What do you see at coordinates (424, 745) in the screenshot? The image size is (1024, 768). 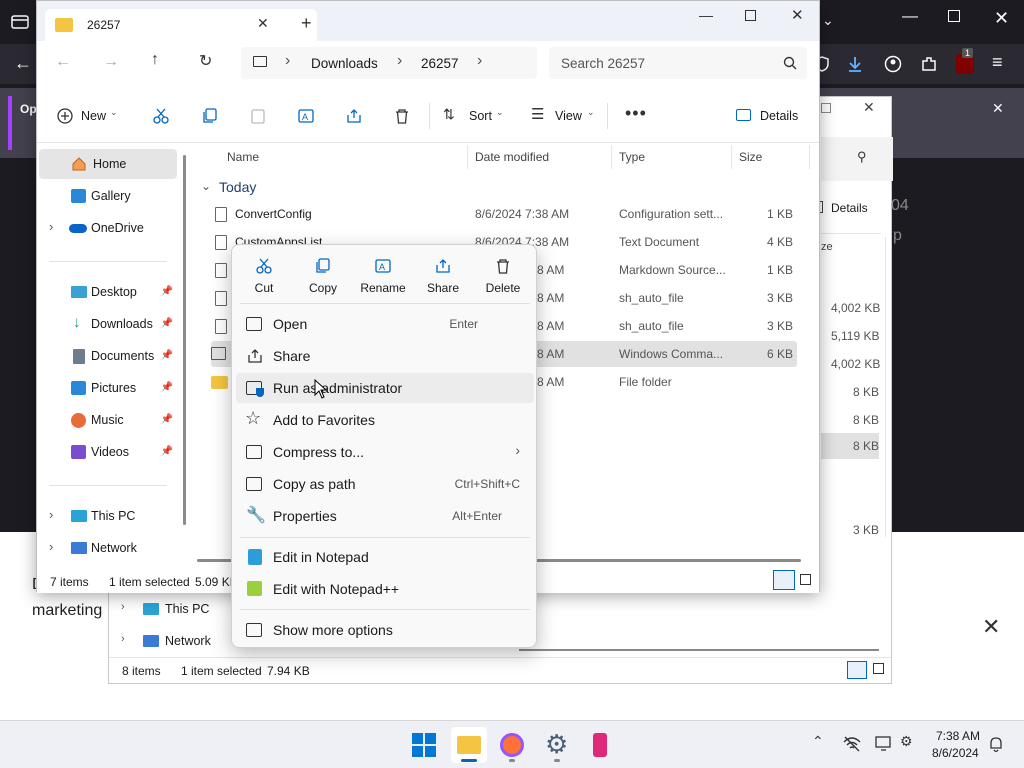 I see `start-button` at bounding box center [424, 745].